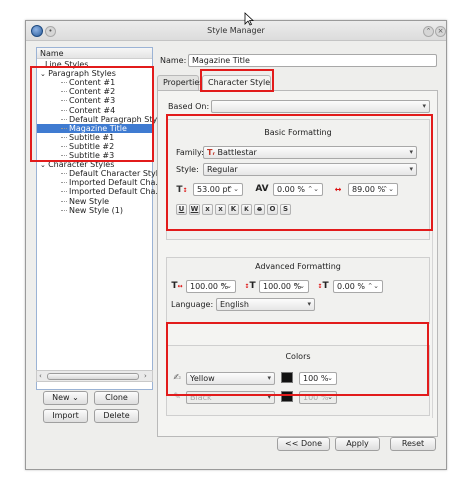 The height and width of the screenshot is (489, 474). I want to click on underline-icon: U, so click(181, 209).